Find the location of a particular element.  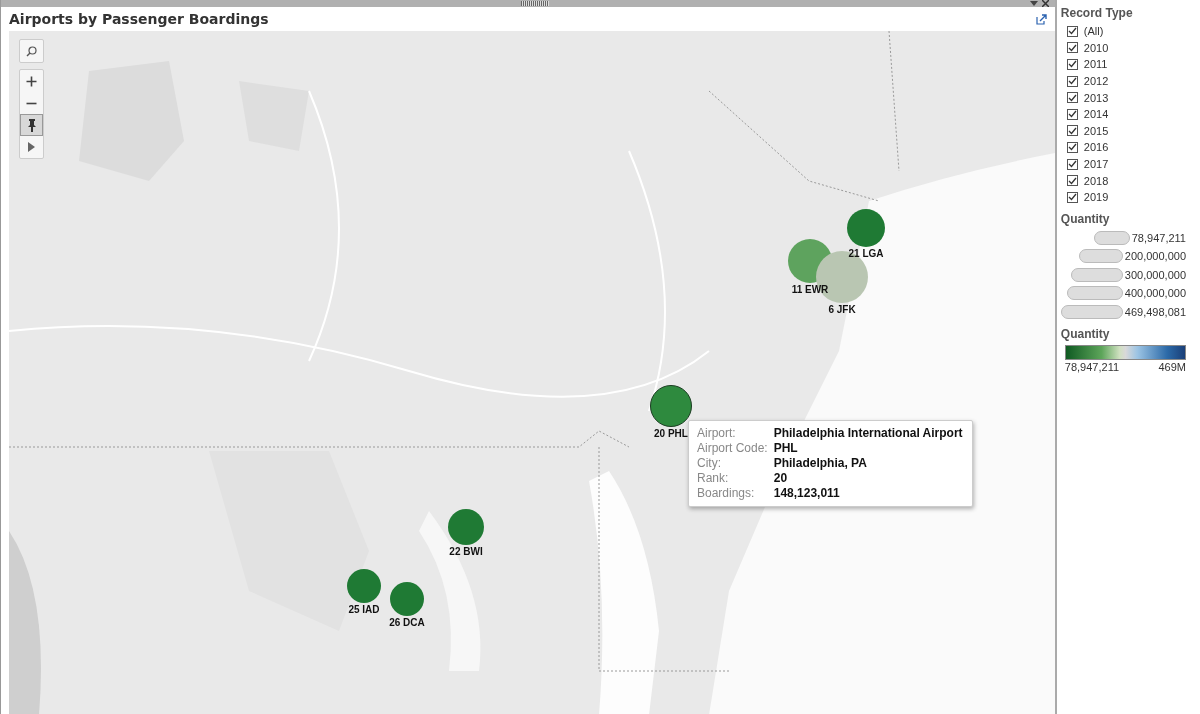

tooltip-label: Boardings: is located at coordinates (726, 493).